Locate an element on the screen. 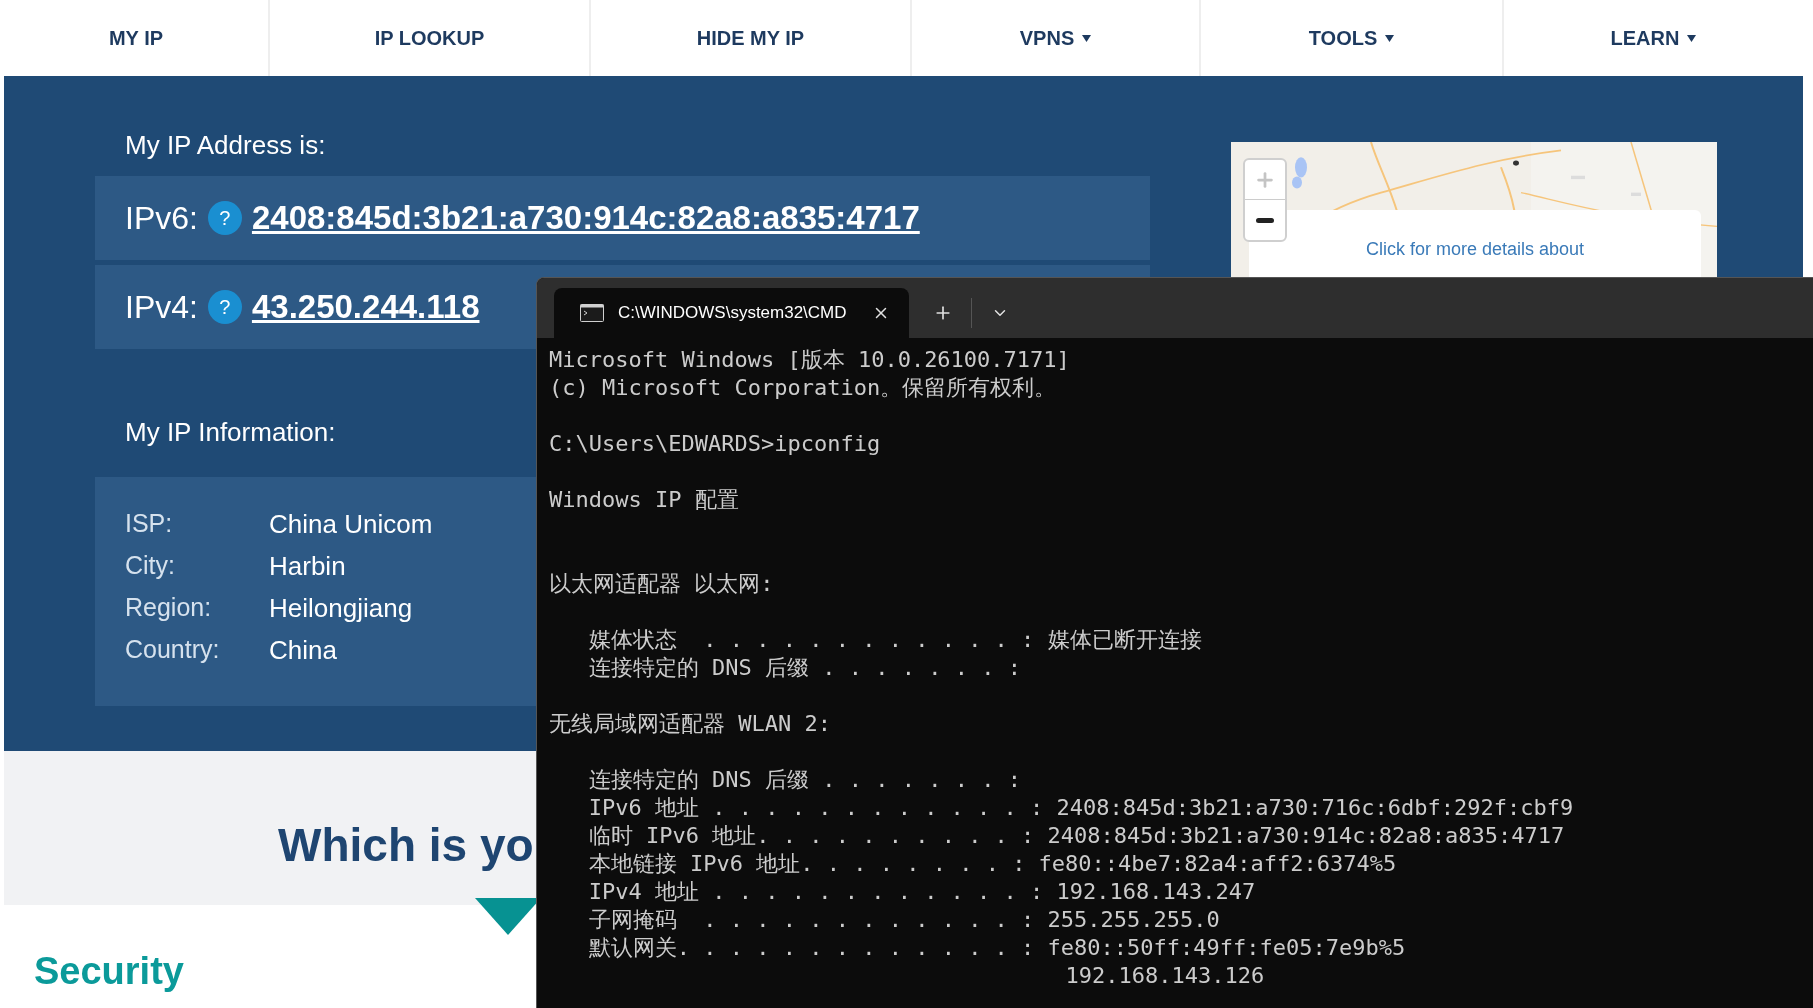  terminal-tab: C:\WINDOWS\system32\CMD is located at coordinates (731, 313).